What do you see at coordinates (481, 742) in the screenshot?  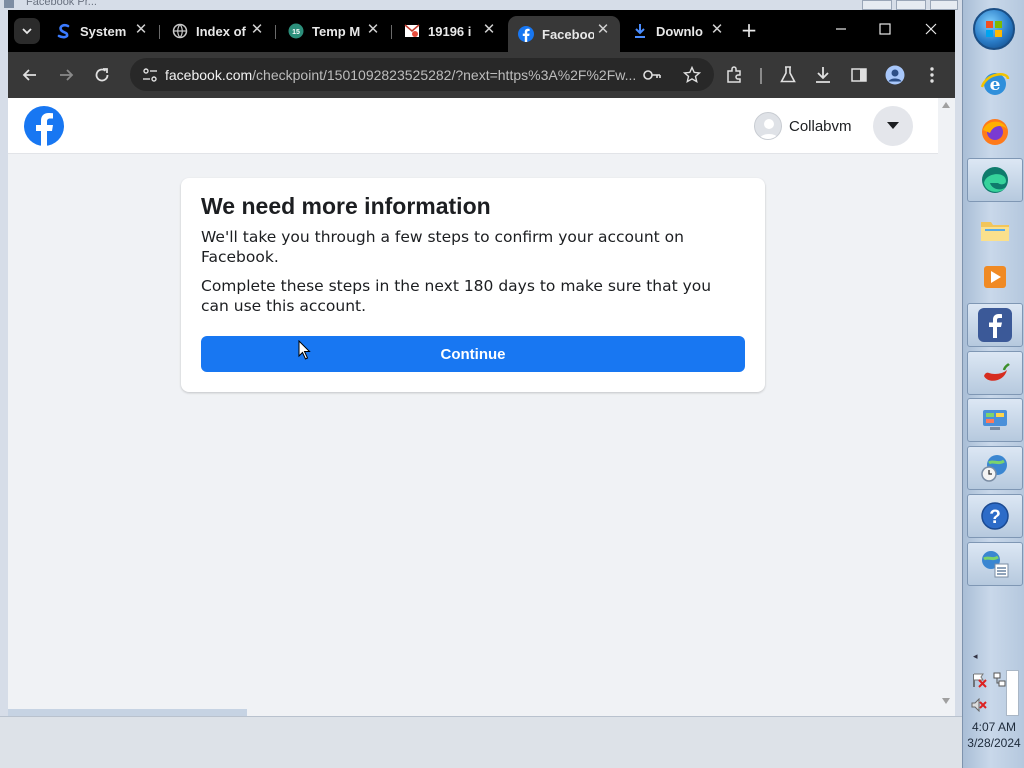 I see `desktop-below-window` at bounding box center [481, 742].